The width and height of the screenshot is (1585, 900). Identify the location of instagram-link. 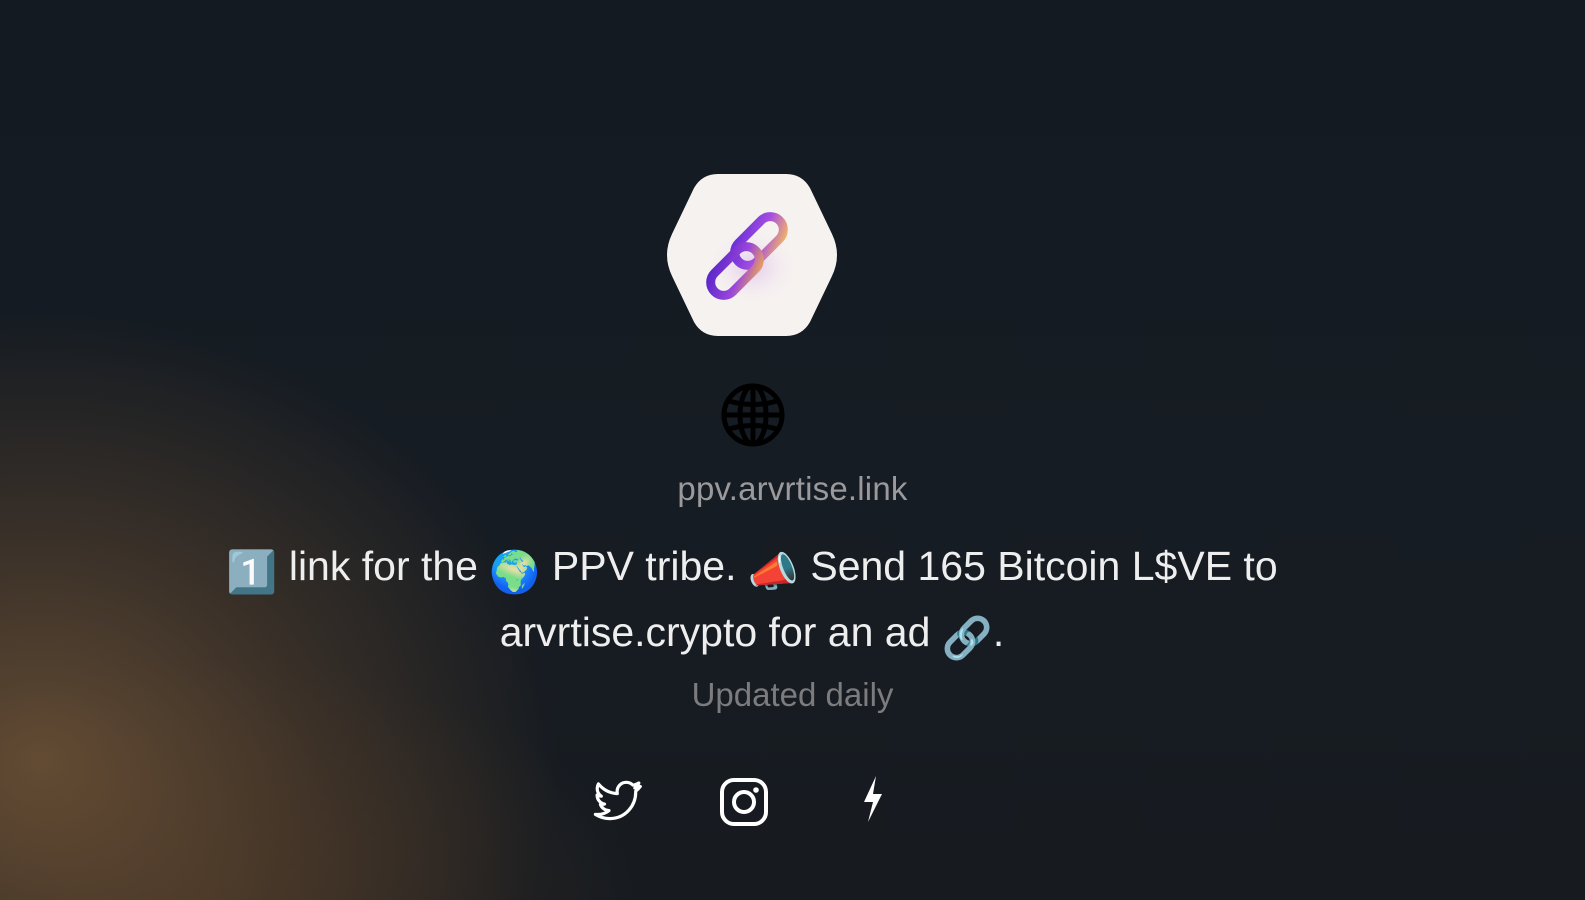
(744, 802).